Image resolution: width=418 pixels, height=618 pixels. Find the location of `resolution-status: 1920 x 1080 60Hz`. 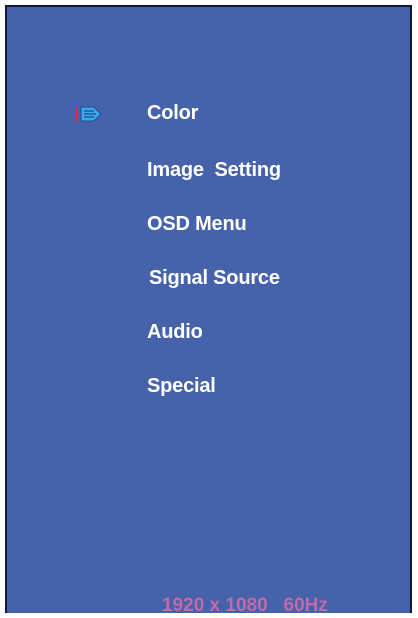

resolution-status: 1920 x 1080 60Hz is located at coordinates (245, 605).